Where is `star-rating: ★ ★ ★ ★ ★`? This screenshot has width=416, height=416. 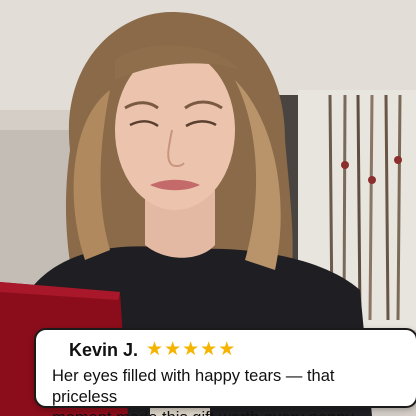 star-rating: ★ ★ ★ ★ ★ is located at coordinates (191, 350).